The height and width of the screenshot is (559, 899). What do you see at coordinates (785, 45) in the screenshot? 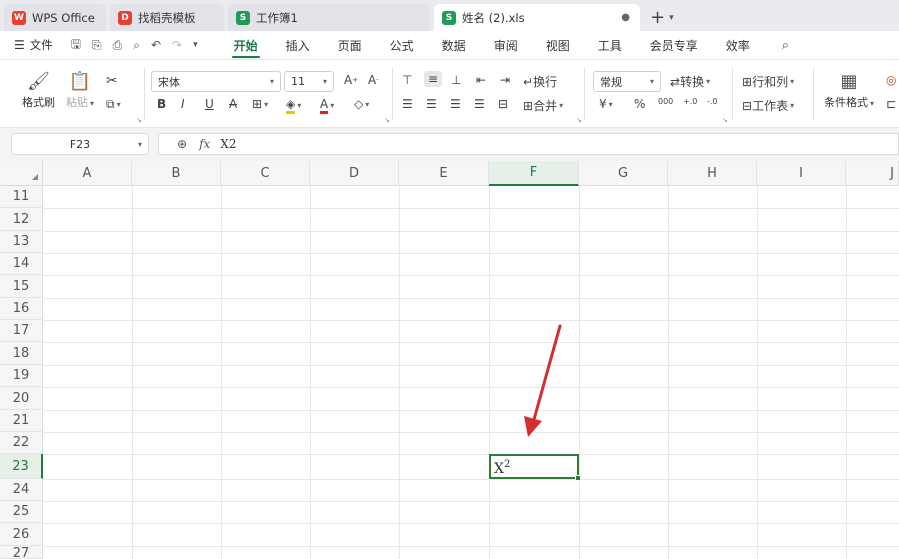
I see `search-icon: ⌕` at bounding box center [785, 45].